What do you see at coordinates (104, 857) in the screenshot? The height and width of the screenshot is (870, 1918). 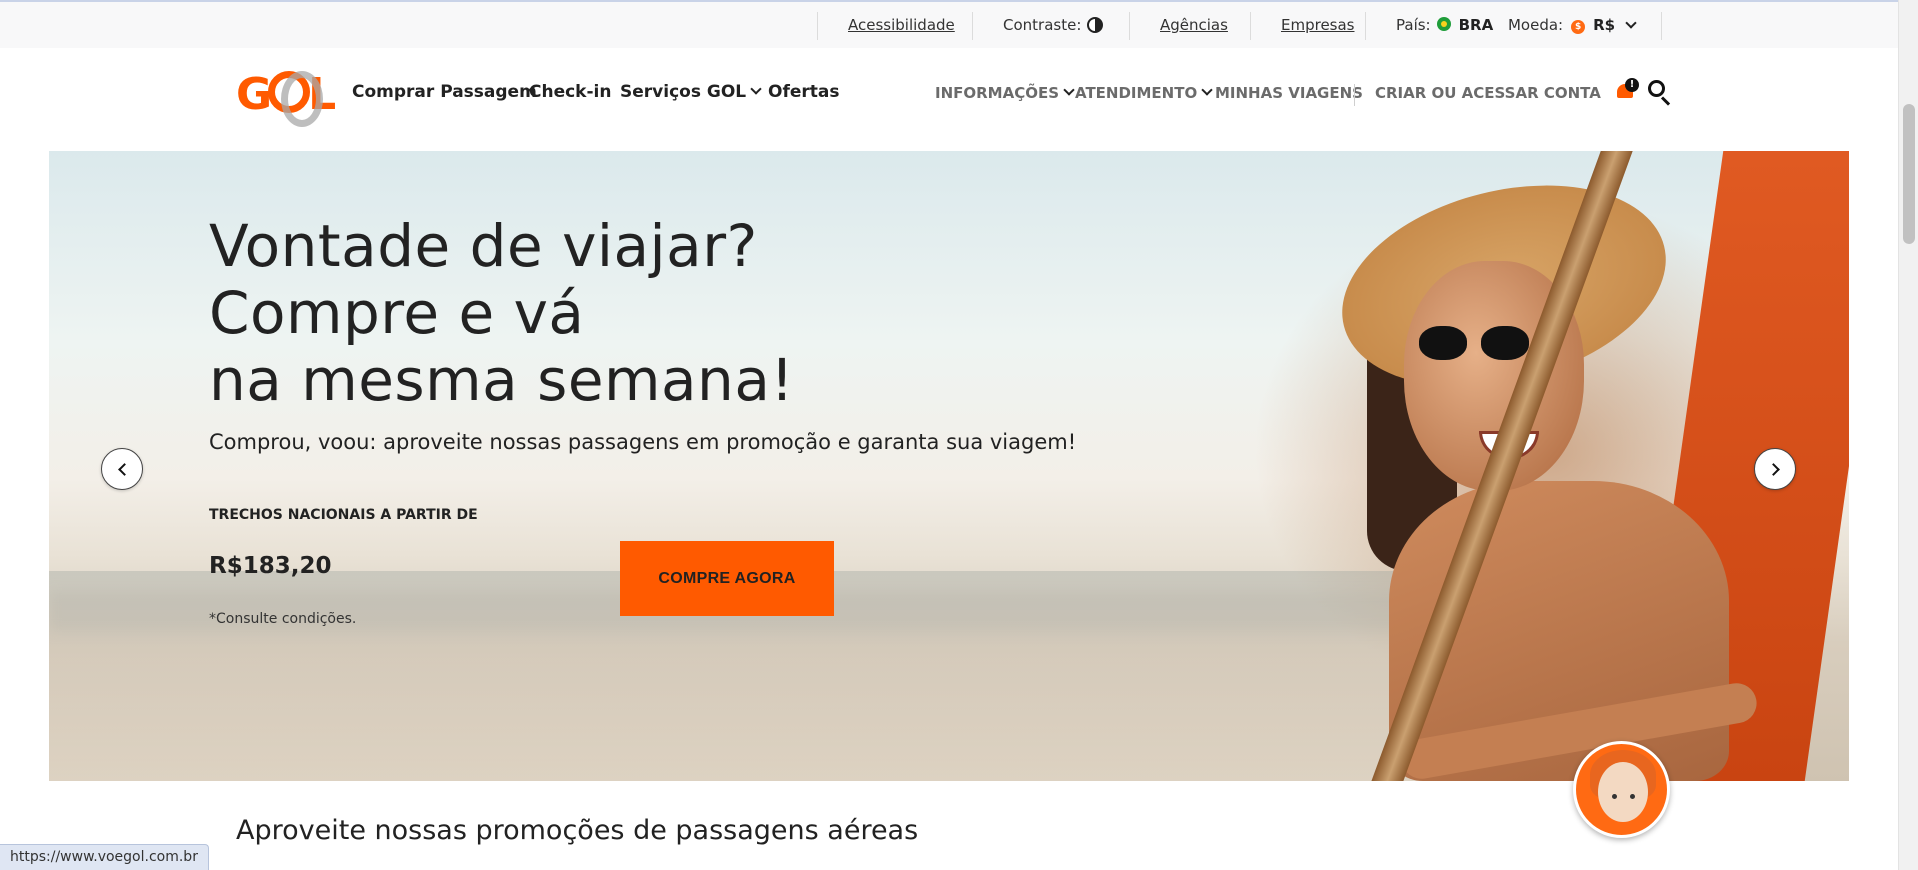 I see `browser-status-url: https://www.voegol.com.br` at bounding box center [104, 857].